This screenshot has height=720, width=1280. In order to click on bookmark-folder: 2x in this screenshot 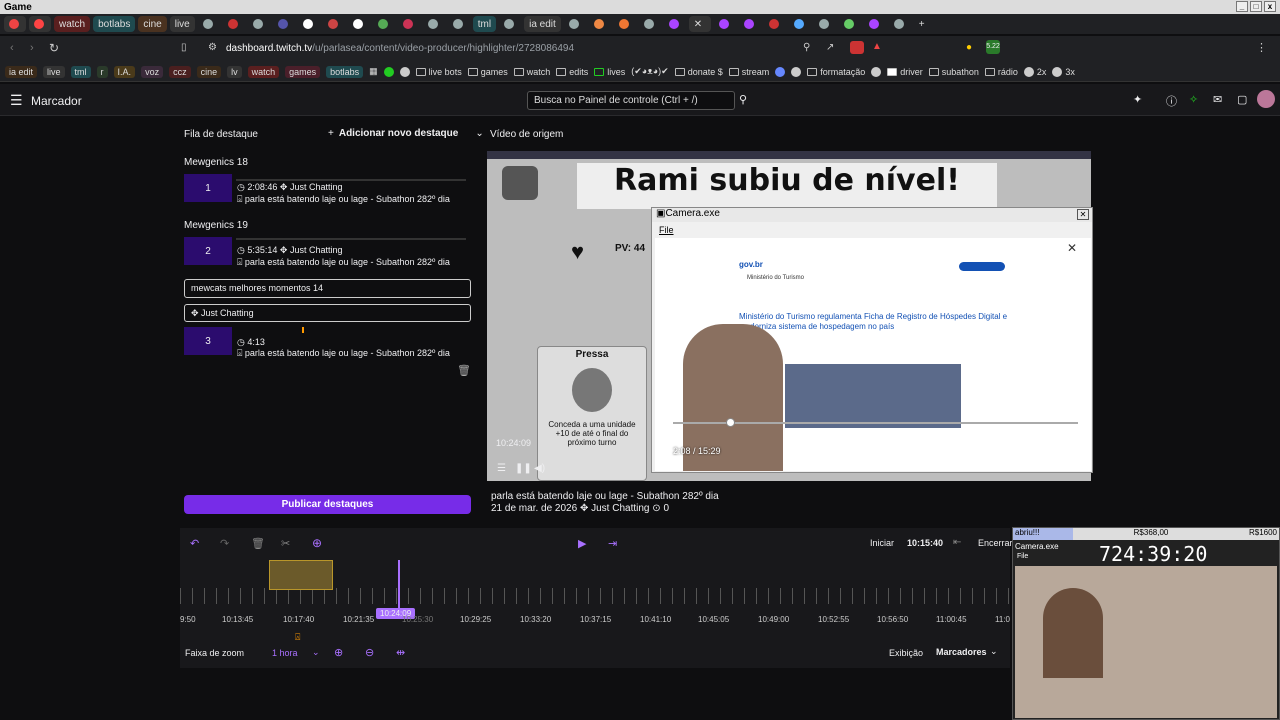, I will do `click(1034, 71)`.